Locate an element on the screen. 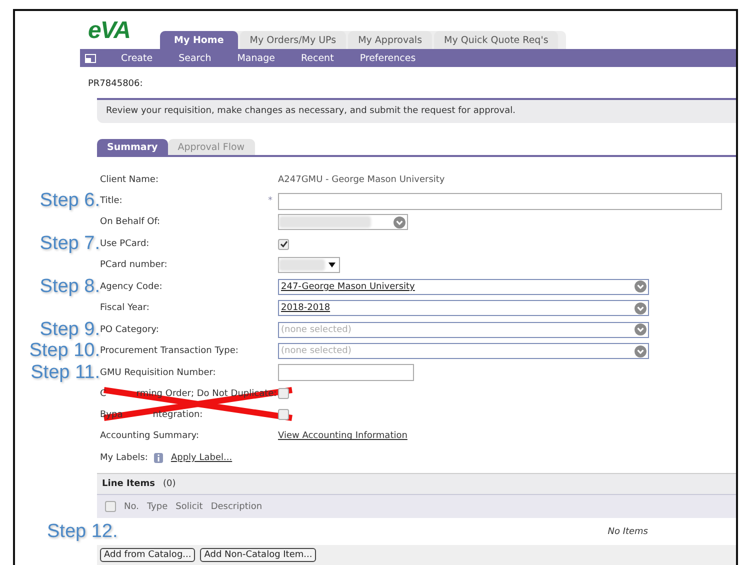  field-label: Title: is located at coordinates (111, 201).